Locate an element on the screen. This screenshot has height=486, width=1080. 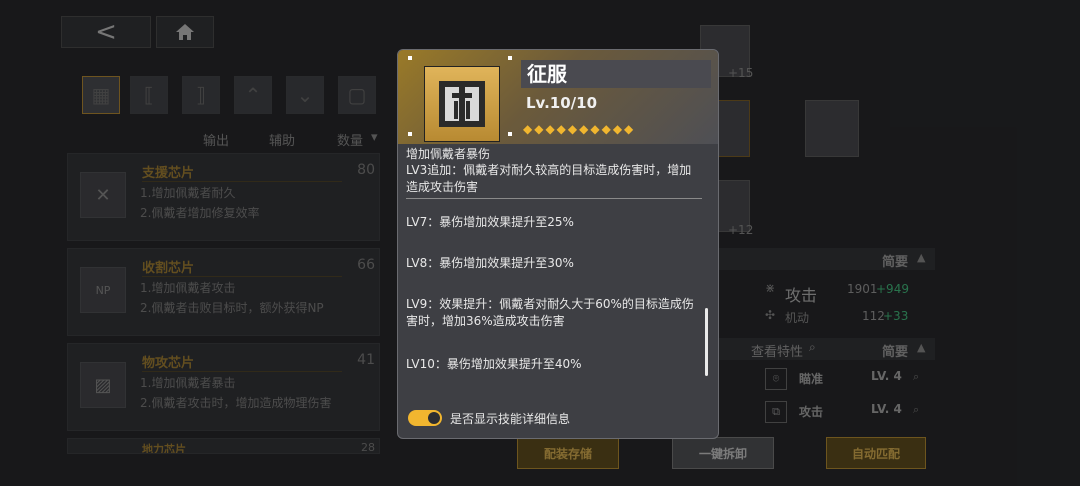
desc-lv10: LV10：暴伤增加效果提升至40% is located at coordinates (494, 364).